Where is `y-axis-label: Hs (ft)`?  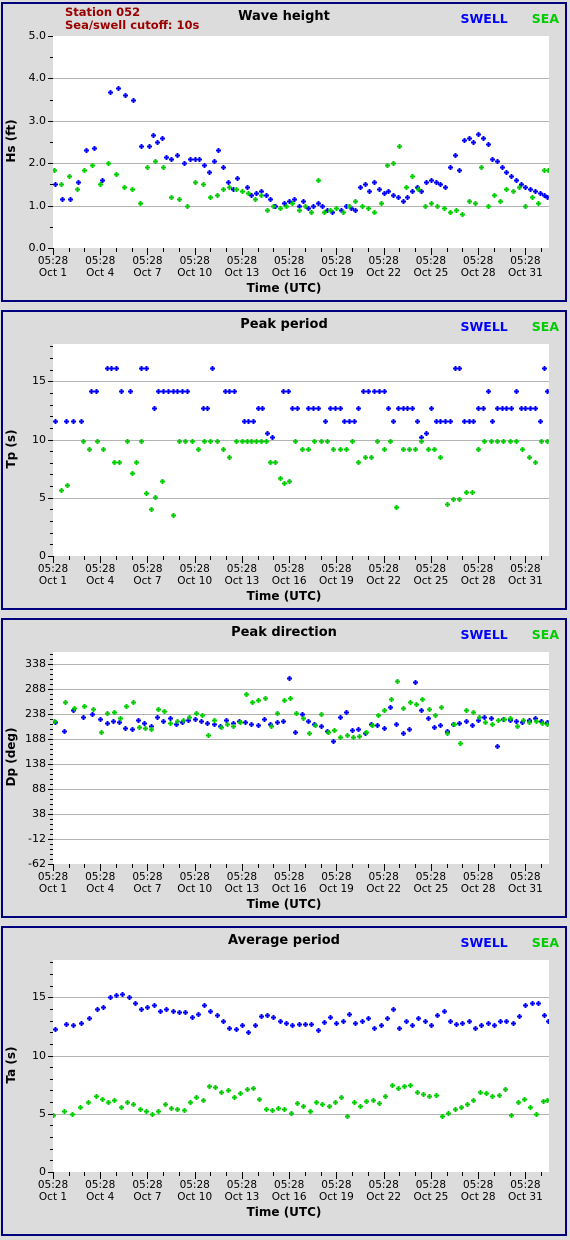
y-axis-label: Hs (ft) is located at coordinates (11, 141).